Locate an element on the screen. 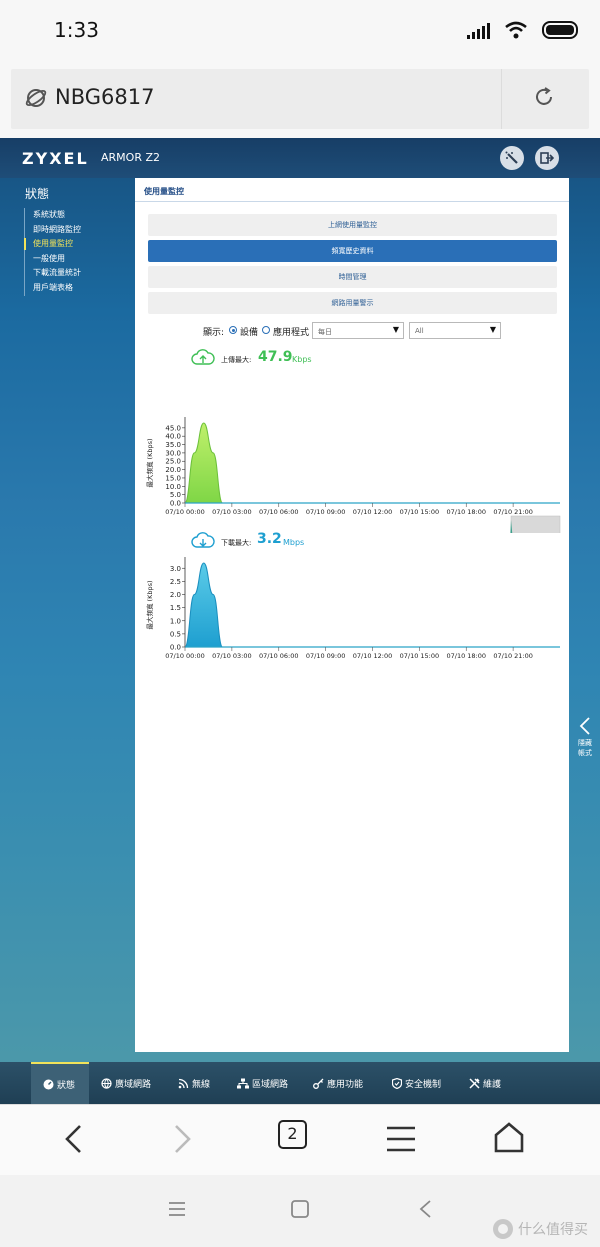  upload-max-label: 上傳最大: is located at coordinates (236, 360).